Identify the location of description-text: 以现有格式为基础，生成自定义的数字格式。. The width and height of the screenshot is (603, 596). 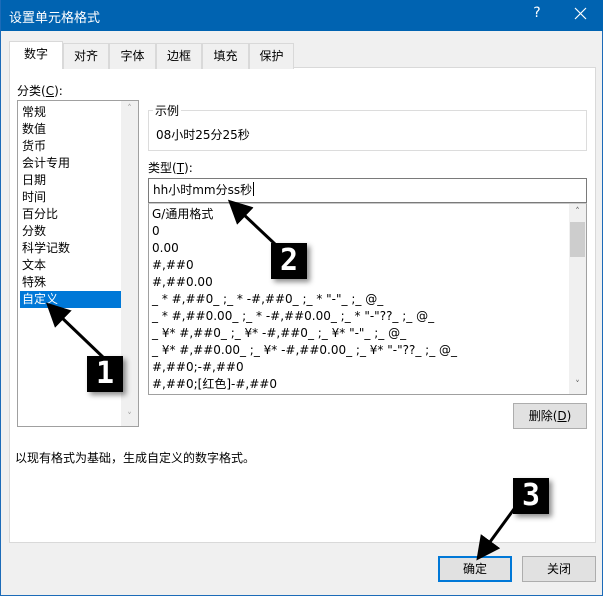
(135, 458).